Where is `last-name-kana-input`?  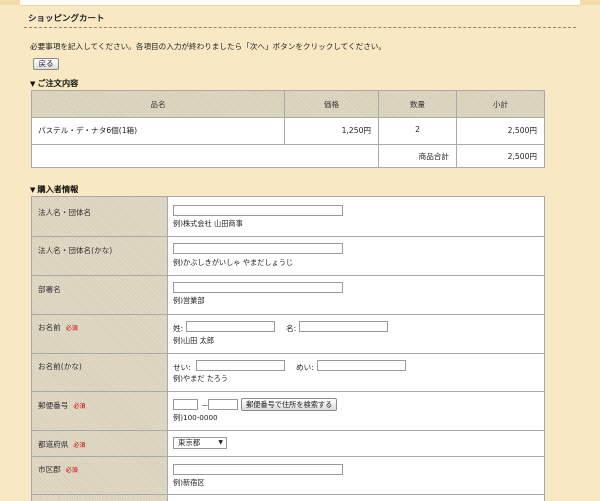
last-name-kana-input is located at coordinates (240, 365).